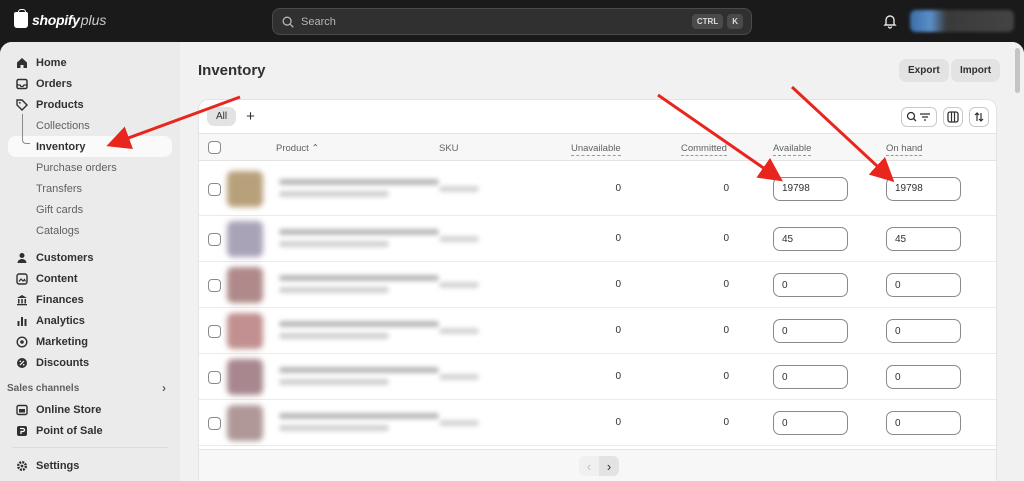 Image resolution: width=1024 pixels, height=481 pixels. What do you see at coordinates (449, 148) in the screenshot?
I see `header-sku: SKU` at bounding box center [449, 148].